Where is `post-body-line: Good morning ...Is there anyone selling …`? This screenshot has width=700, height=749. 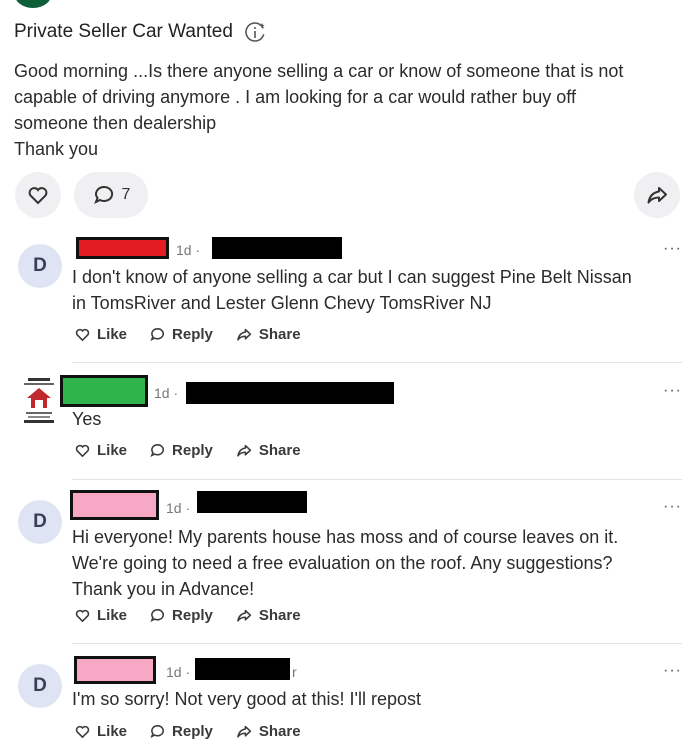 post-body-line: Good morning ...Is there anyone selling … is located at coordinates (319, 71).